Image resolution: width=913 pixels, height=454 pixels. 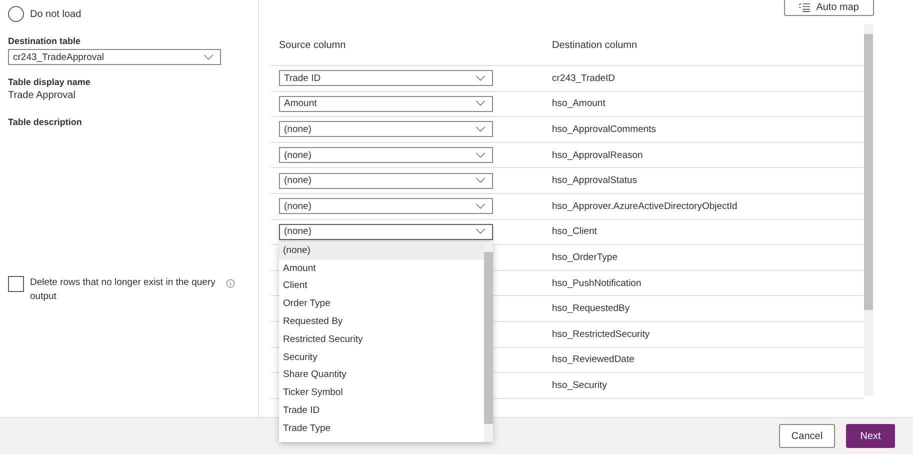 What do you see at coordinates (580, 385) in the screenshot?
I see `destination-column-name: hso_Security` at bounding box center [580, 385].